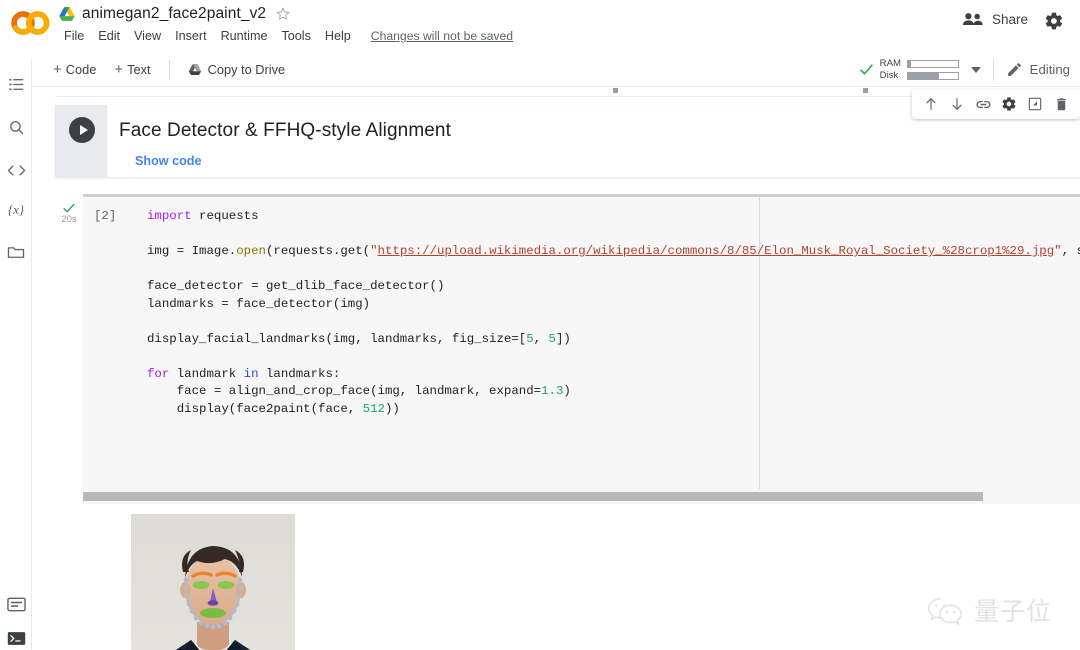 The height and width of the screenshot is (650, 1080). I want to click on menu-runtime: Runtime, so click(244, 36).